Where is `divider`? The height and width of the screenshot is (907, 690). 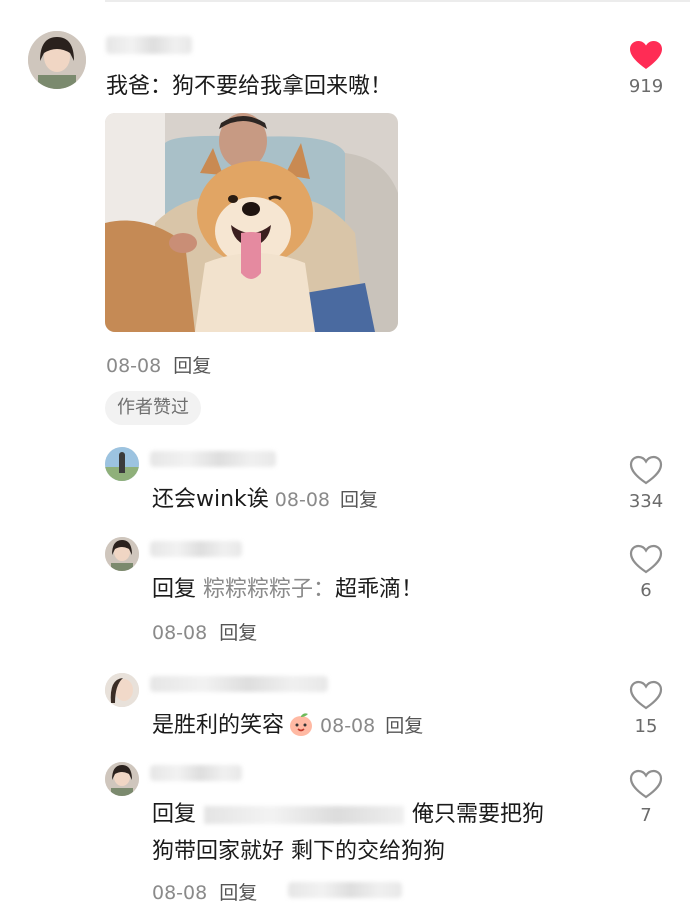 divider is located at coordinates (397, 1).